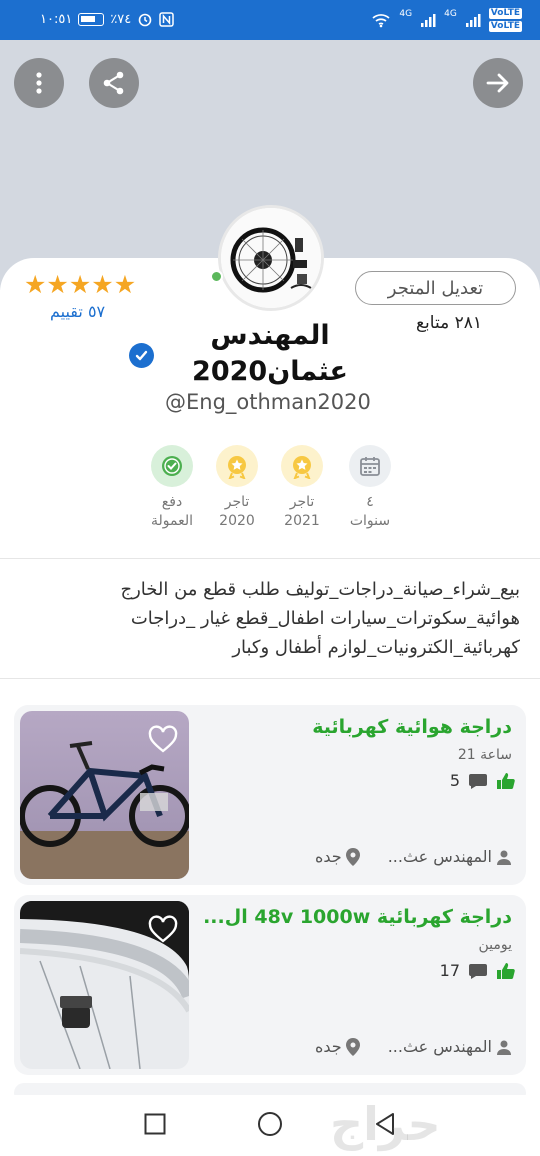 This screenshot has width=540, height=1156. I want to click on status-bar: ١٠:٥١ ٪٧٤ 4G 4G VoLTE VoLTE, so click(270, 20).